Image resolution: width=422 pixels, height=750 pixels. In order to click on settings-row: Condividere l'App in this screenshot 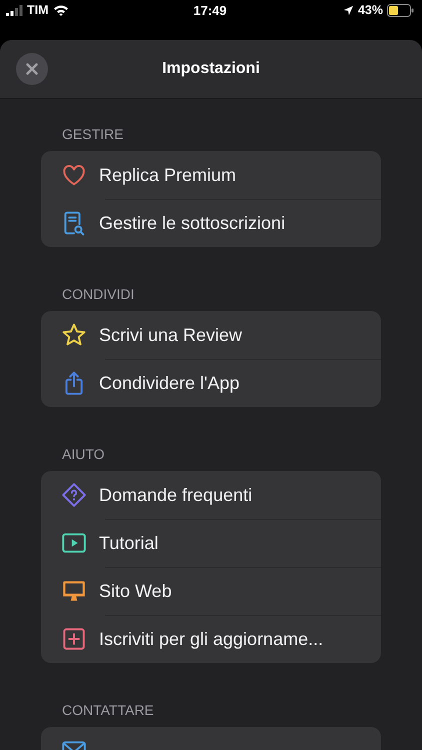, I will do `click(211, 383)`.